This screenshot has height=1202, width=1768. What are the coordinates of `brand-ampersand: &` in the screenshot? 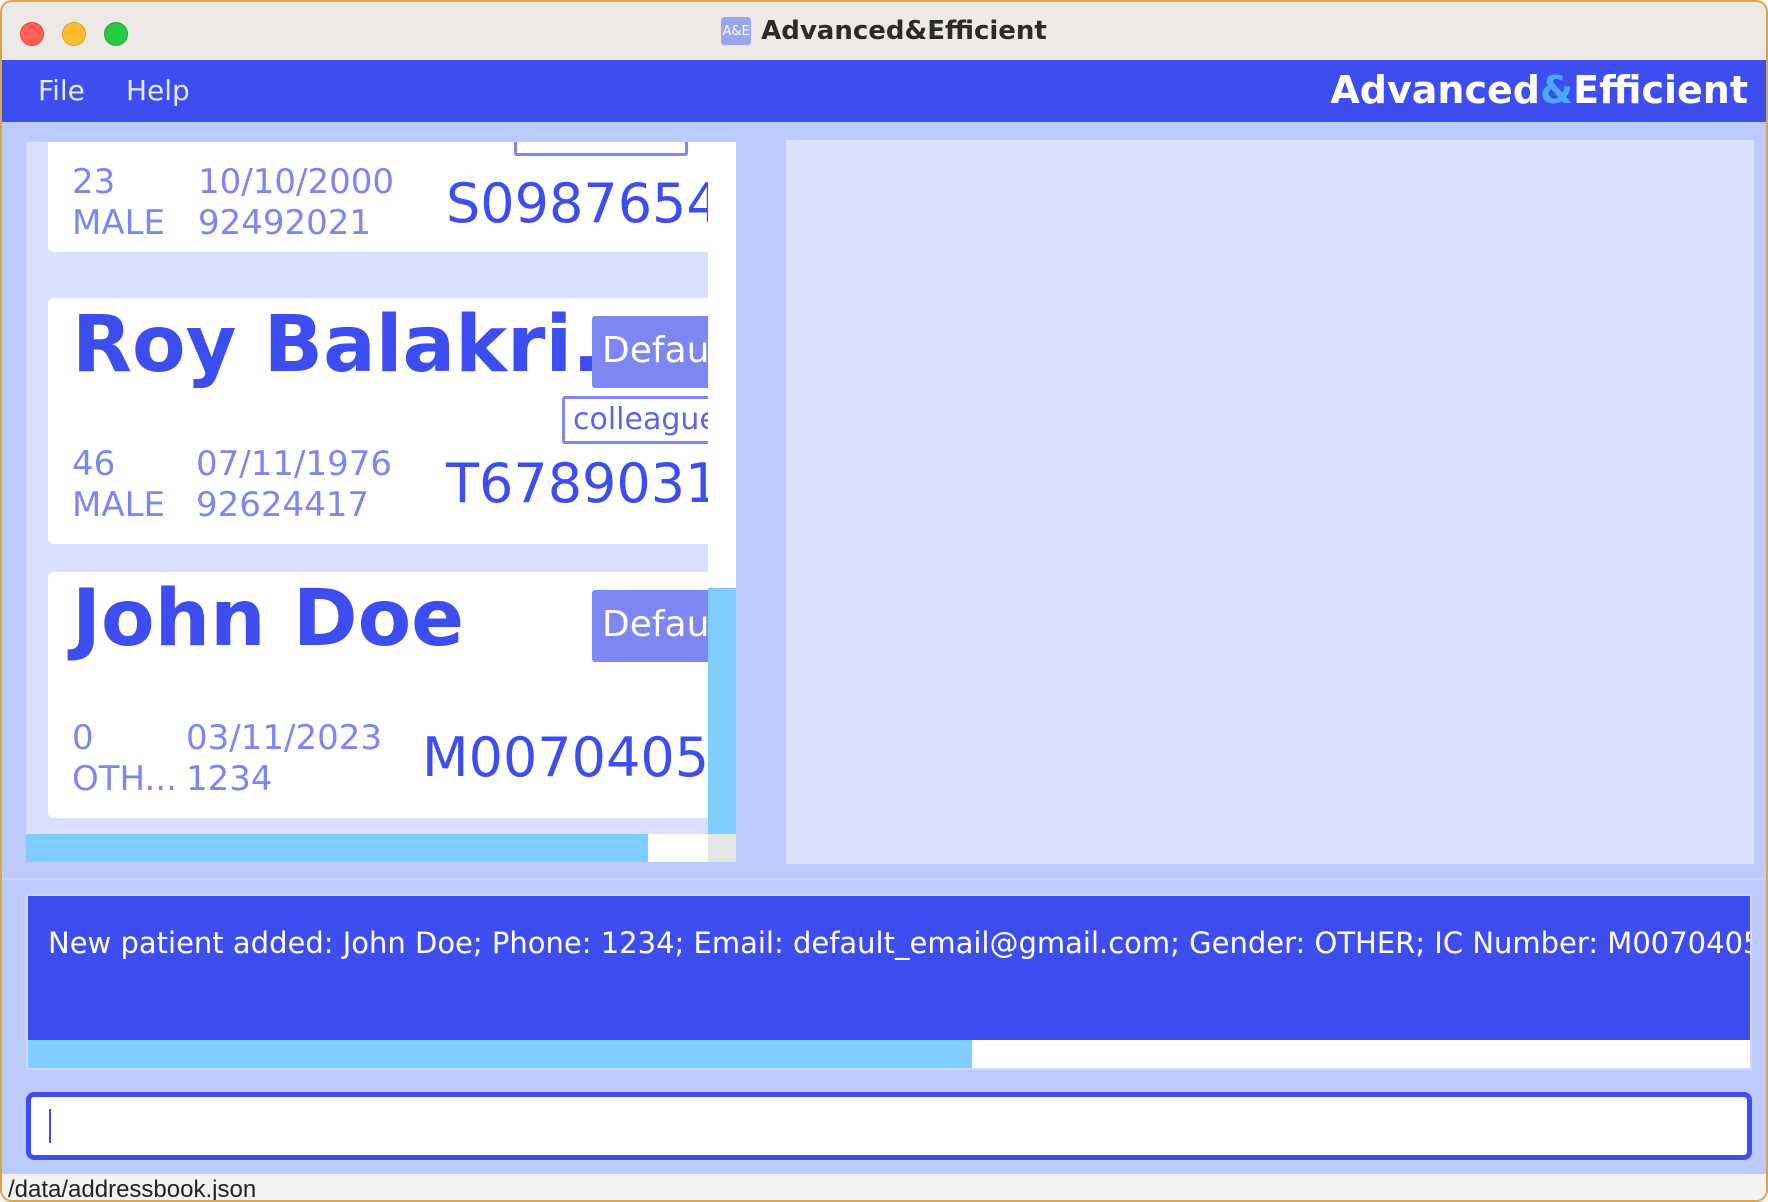 It's located at (1556, 90).